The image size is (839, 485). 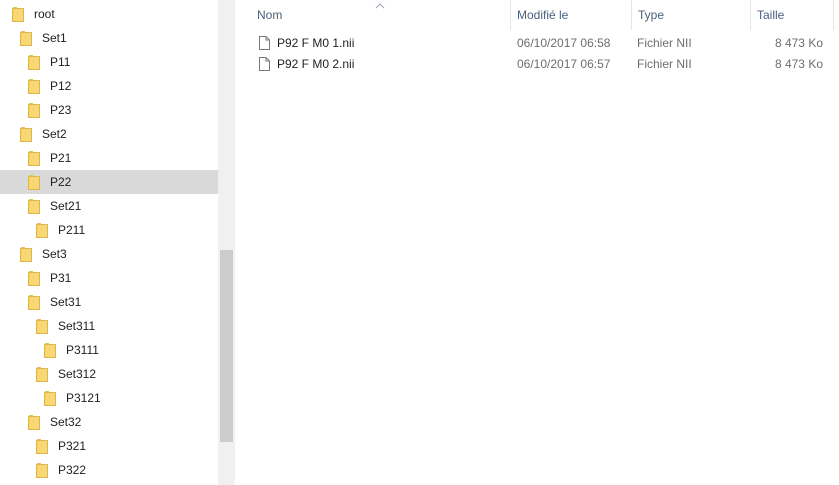 What do you see at coordinates (109, 86) in the screenshot?
I see `tree-item-p12: P12` at bounding box center [109, 86].